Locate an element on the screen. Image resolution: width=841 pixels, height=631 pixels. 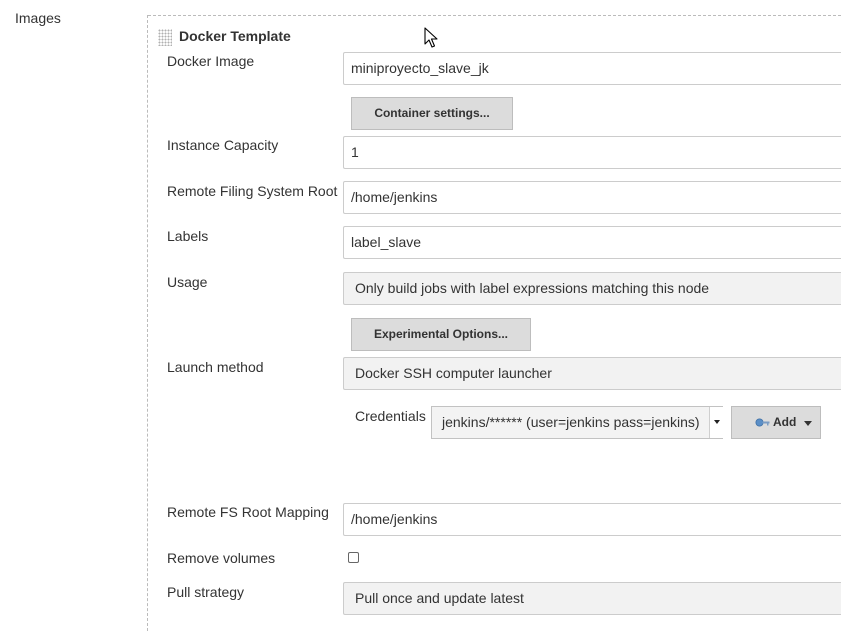
remove-volumes-checkbox is located at coordinates (353, 557).